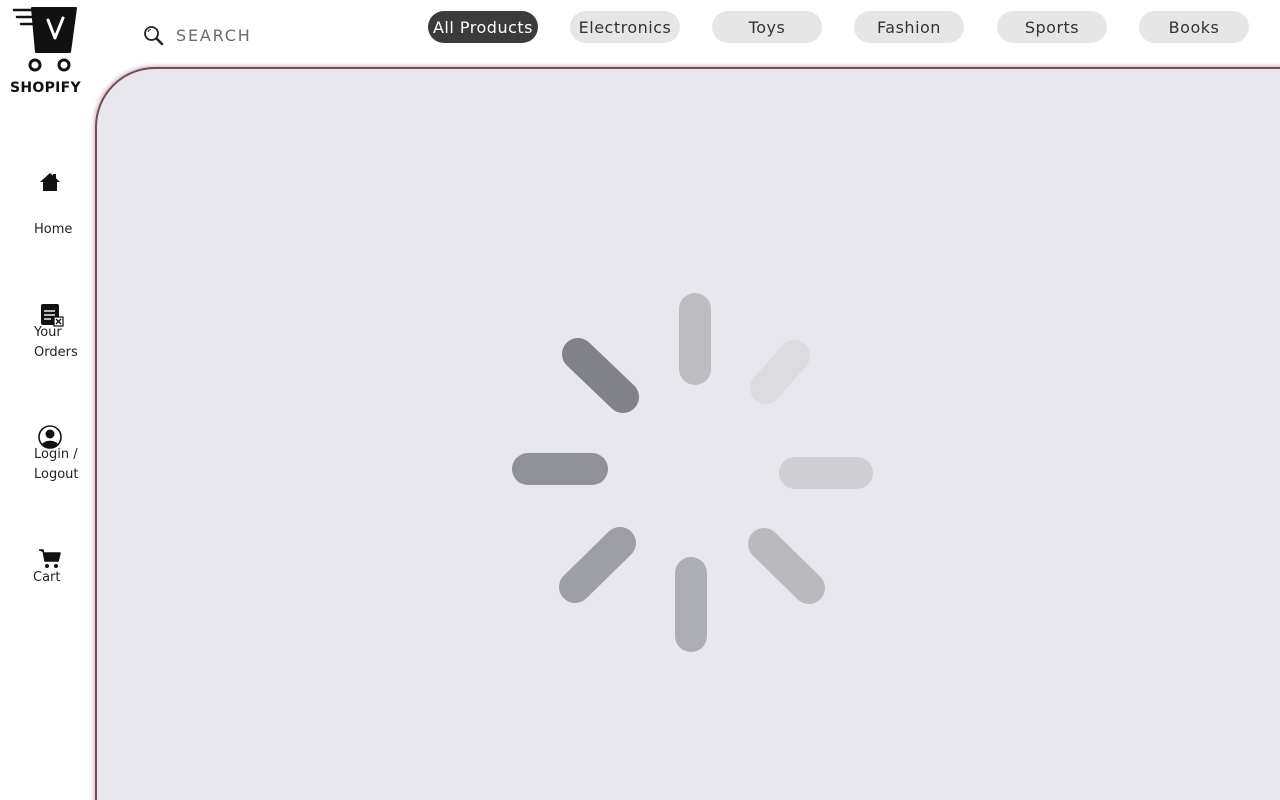 This screenshot has width=1280, height=800. I want to click on brand-name: SHOPIFY, so click(45, 88).